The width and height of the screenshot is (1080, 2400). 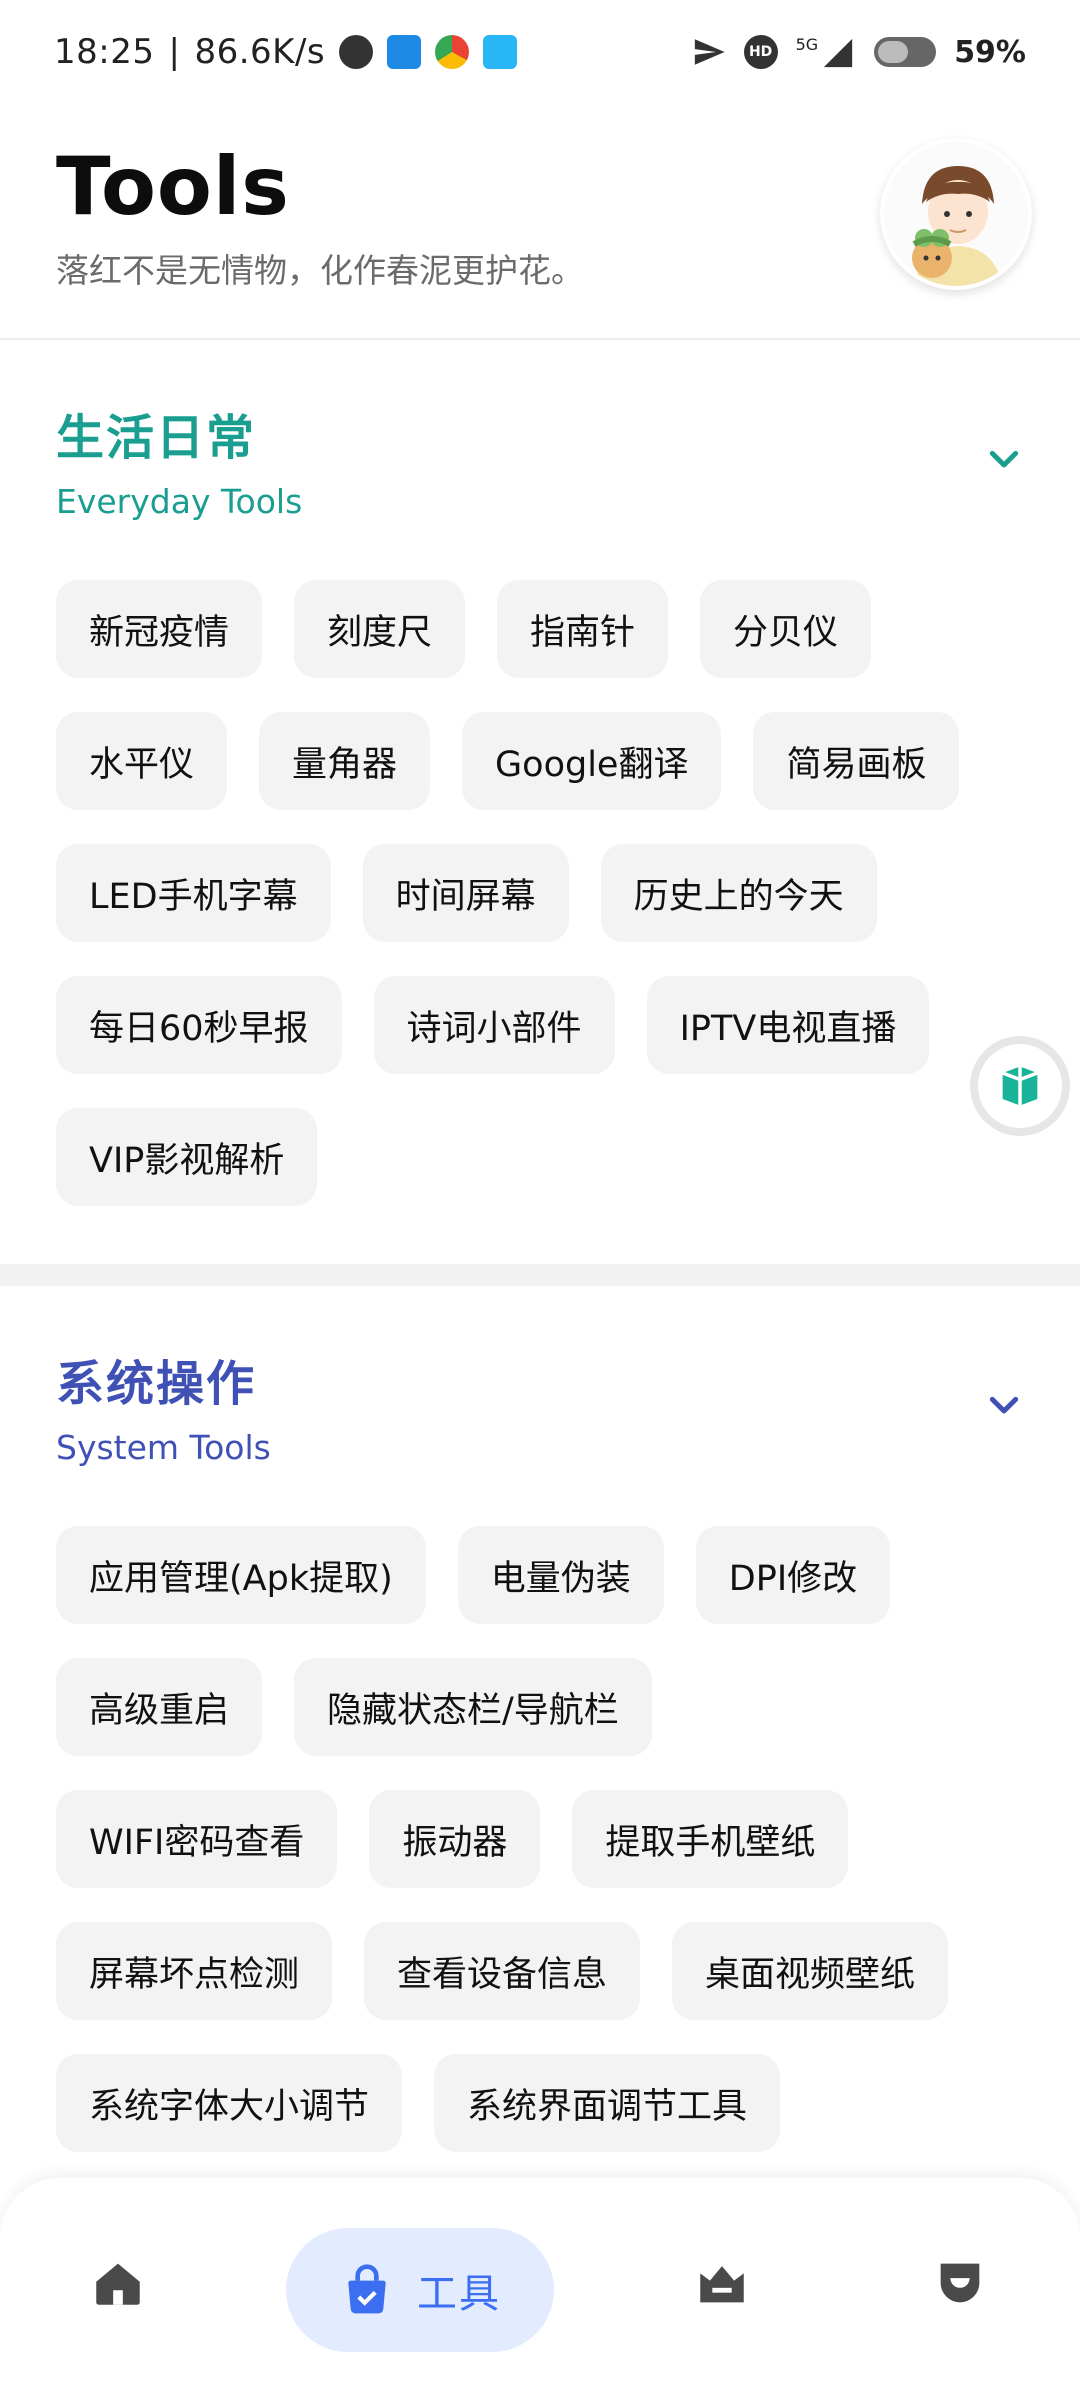 What do you see at coordinates (465, 893) in the screenshot?
I see `tool-chip-time-screen: 时间屏幕` at bounding box center [465, 893].